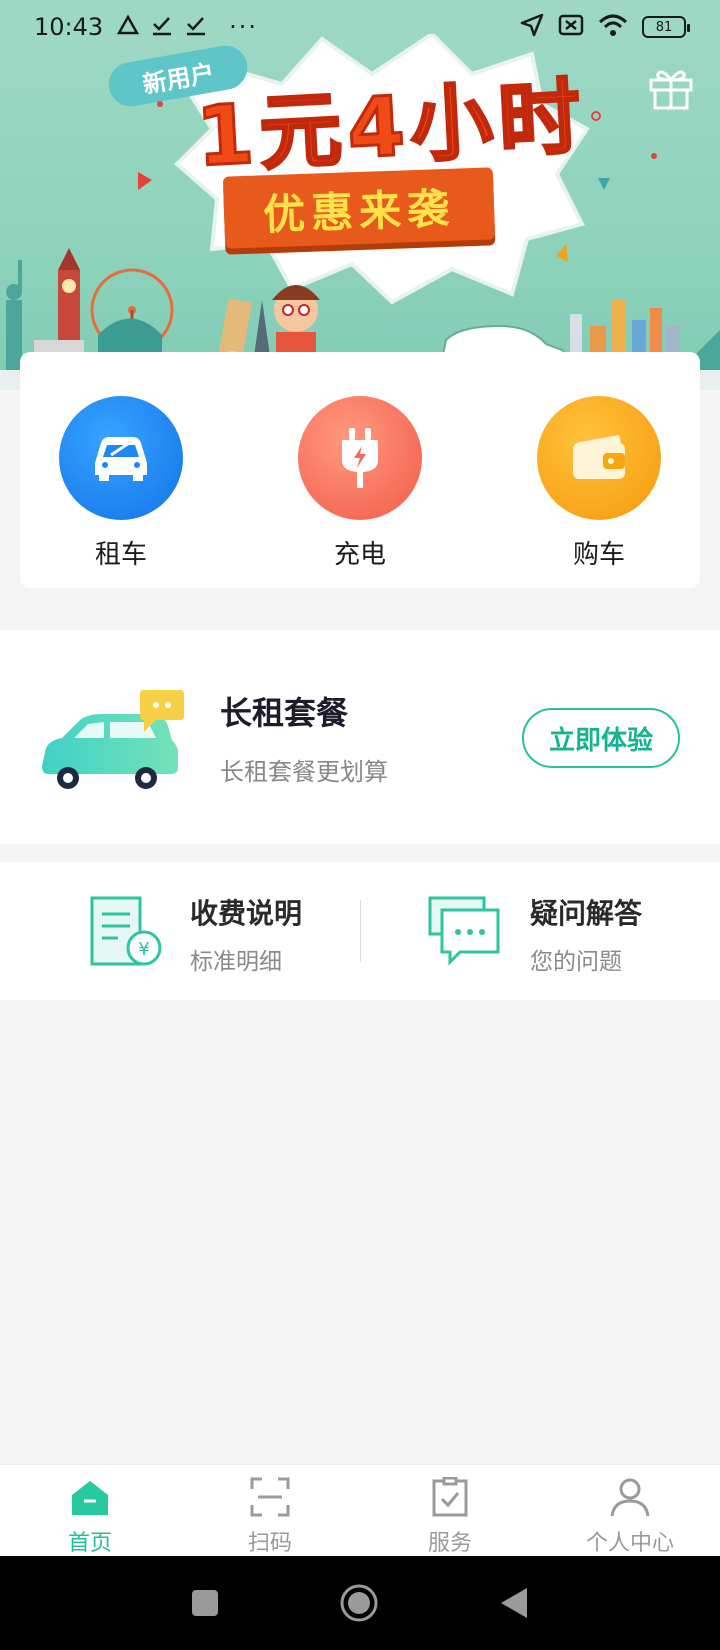 Image resolution: width=720 pixels, height=1650 pixels. I want to click on menu-item-buy-car: 购车, so click(599, 492).